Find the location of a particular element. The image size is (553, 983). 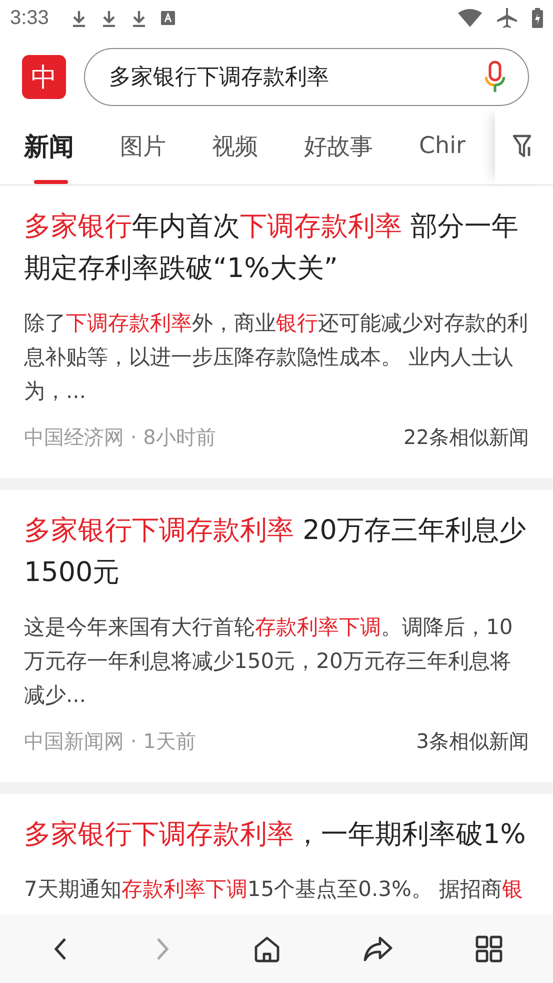

grid-icon is located at coordinates (488, 949).